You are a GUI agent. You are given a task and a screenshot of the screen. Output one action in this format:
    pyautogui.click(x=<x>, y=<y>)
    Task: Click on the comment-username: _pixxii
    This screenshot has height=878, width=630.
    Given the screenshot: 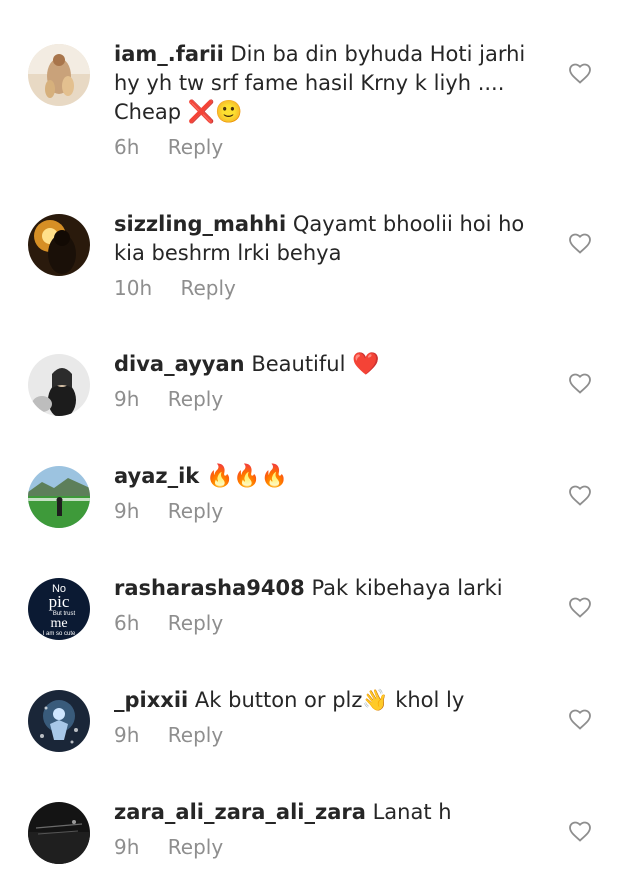 What is the action you would take?
    pyautogui.click(x=151, y=700)
    